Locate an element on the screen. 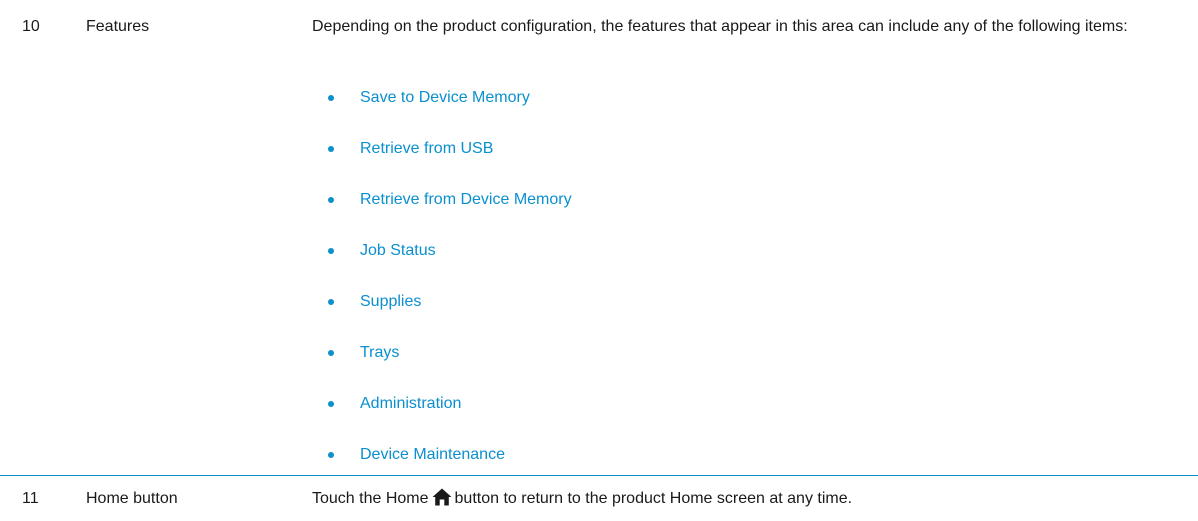 This screenshot has width=1198, height=521. feature-name: Features is located at coordinates (118, 26).